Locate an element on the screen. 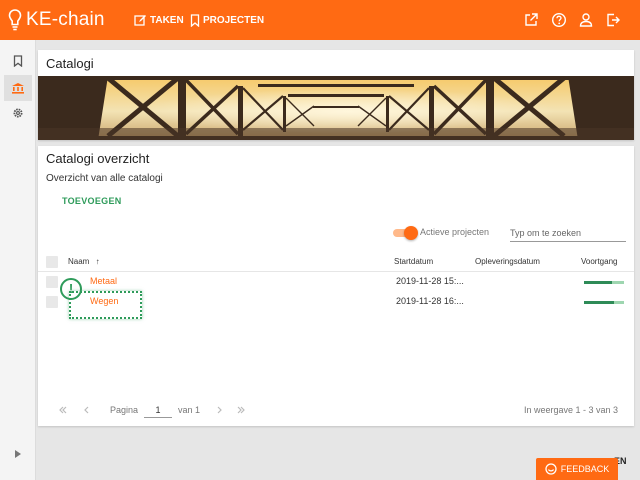 This screenshot has height=480, width=640. app-name: KE-chain is located at coordinates (65, 19).